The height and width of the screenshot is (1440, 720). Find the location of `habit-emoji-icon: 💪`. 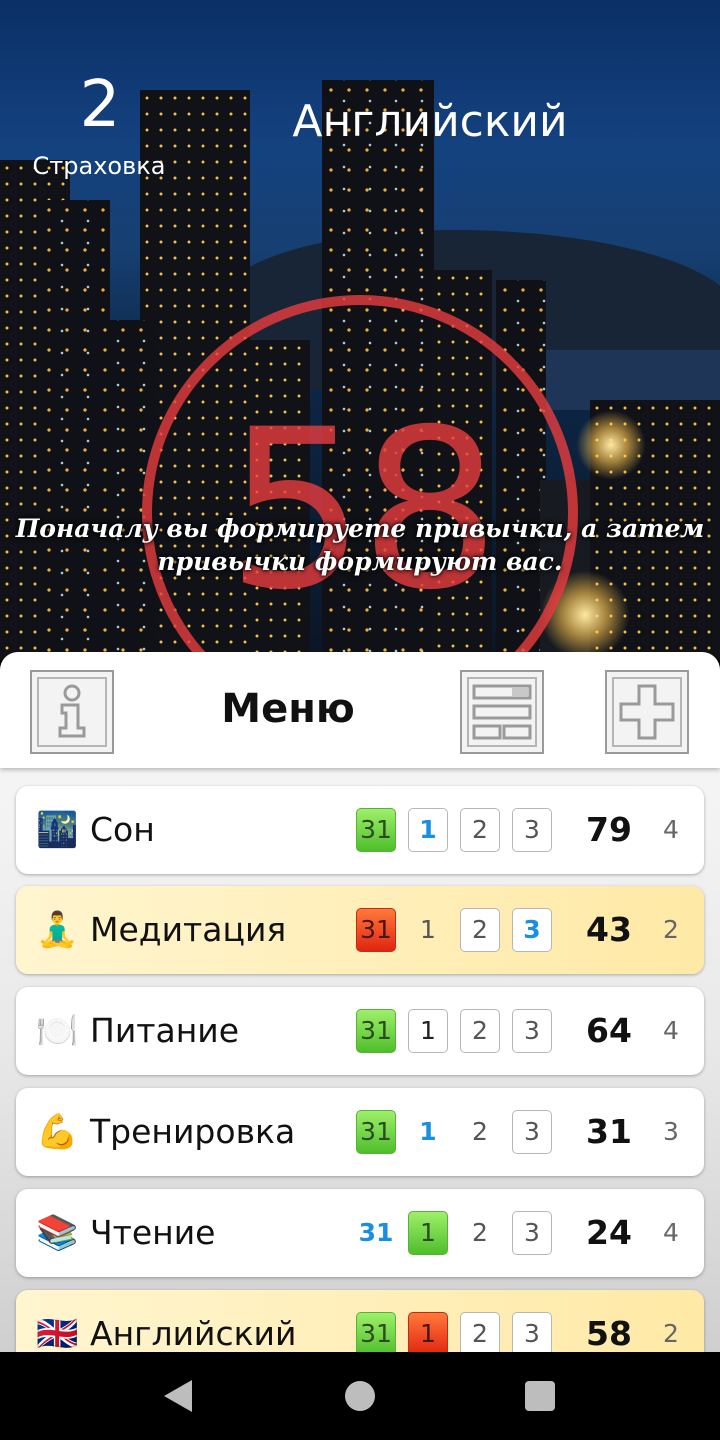

habit-emoji-icon: 💪 is located at coordinates (57, 1132).